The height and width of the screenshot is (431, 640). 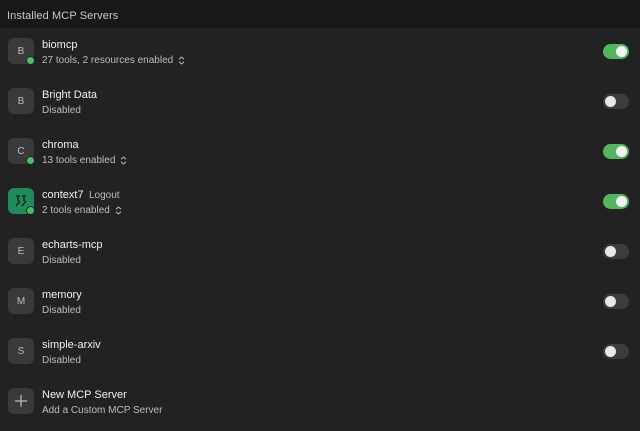 I want to click on plus-icon, so click(x=21, y=401).